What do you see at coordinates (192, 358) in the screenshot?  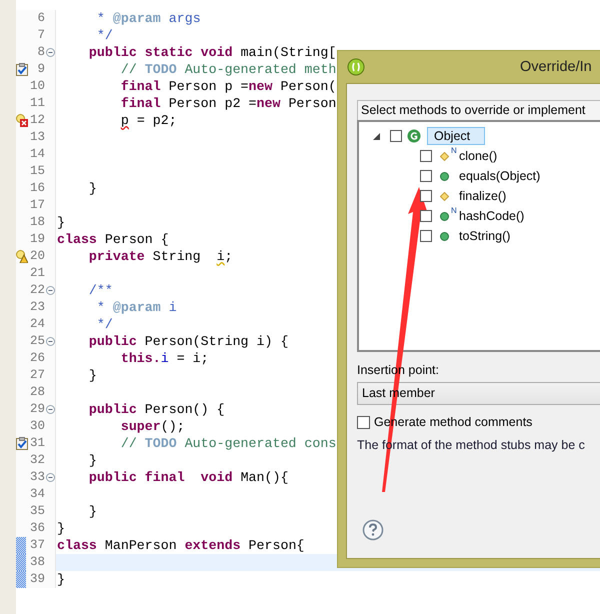 I see `code-text: = i;` at bounding box center [192, 358].